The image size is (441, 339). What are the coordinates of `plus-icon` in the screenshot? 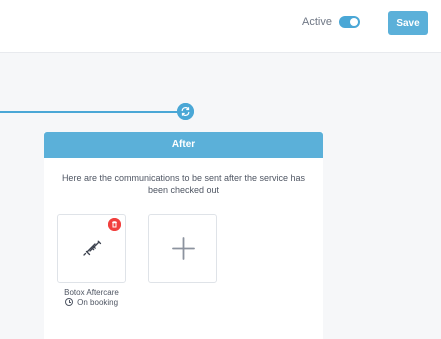 It's located at (183, 248).